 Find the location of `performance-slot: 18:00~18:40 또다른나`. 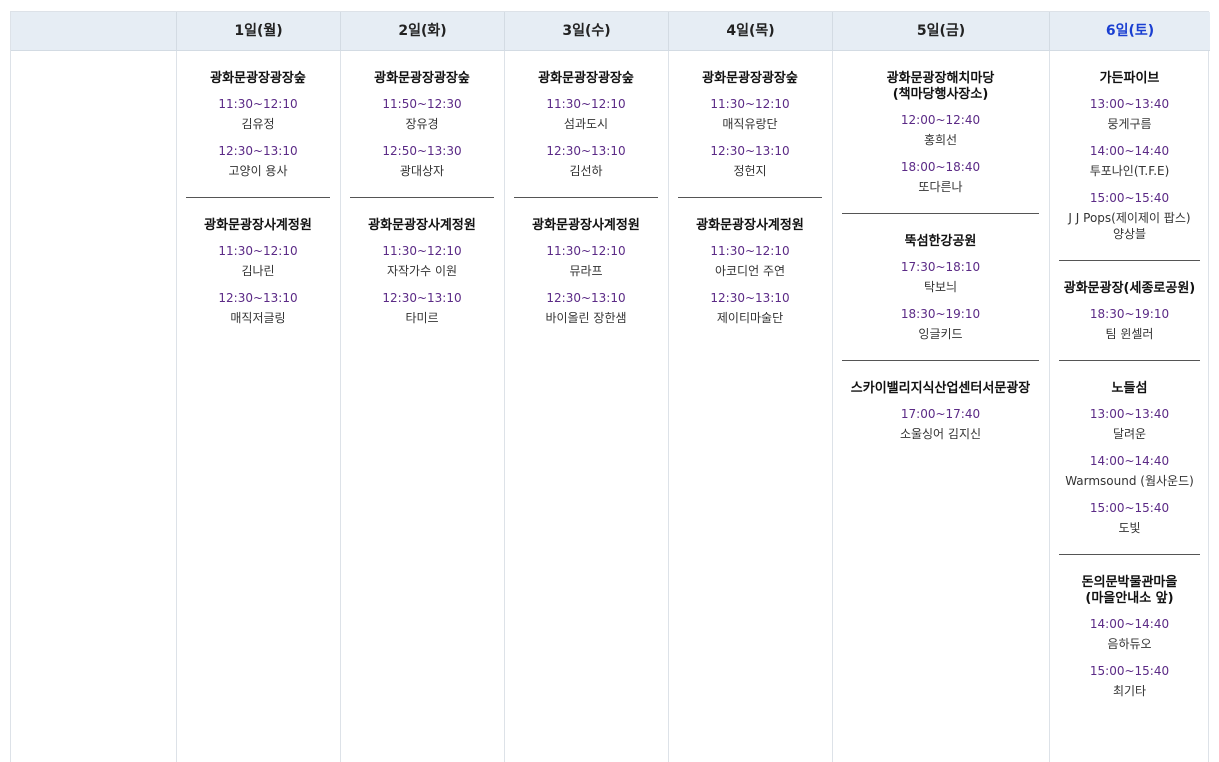

performance-slot: 18:00~18:40 또다른나 is located at coordinates (940, 177).